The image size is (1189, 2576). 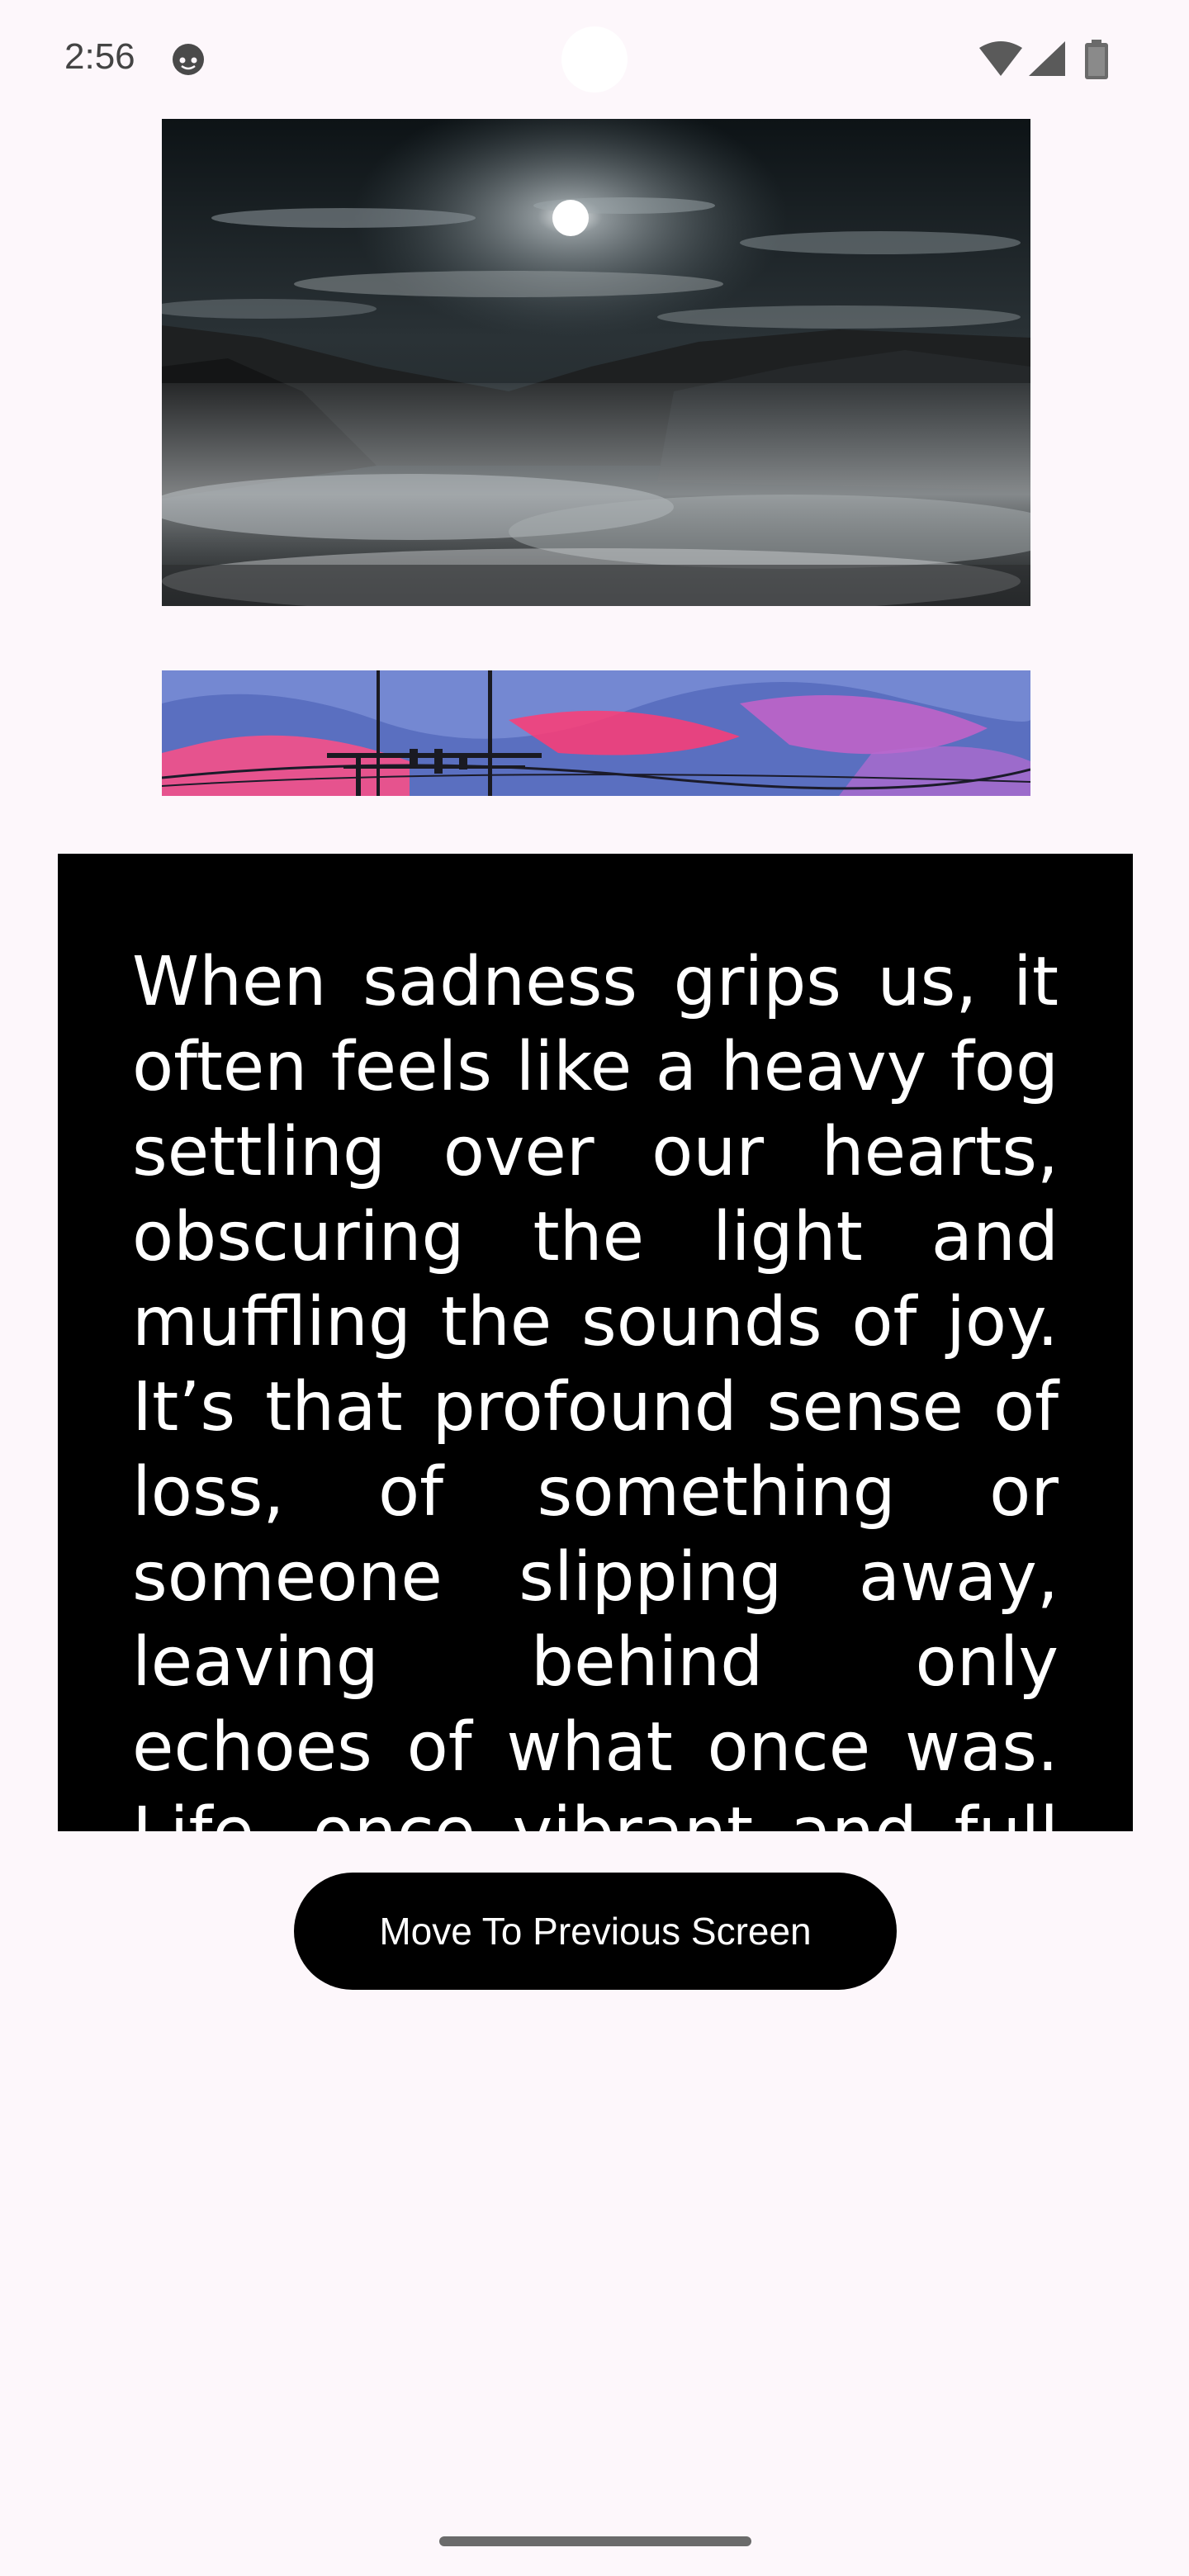 What do you see at coordinates (596, 362) in the screenshot?
I see `moonlit-mountain-clouds-image` at bounding box center [596, 362].